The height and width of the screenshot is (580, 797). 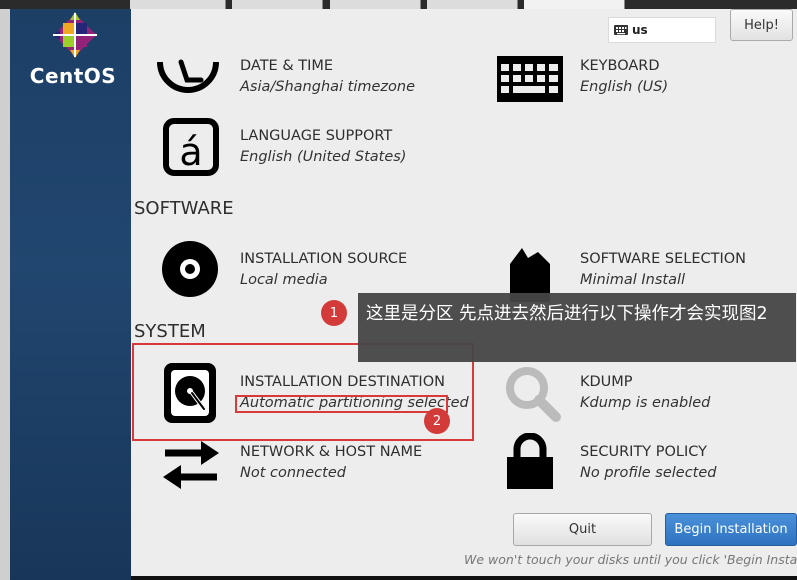 What do you see at coordinates (75, 35) in the screenshot?
I see `centos-logo-icon` at bounding box center [75, 35].